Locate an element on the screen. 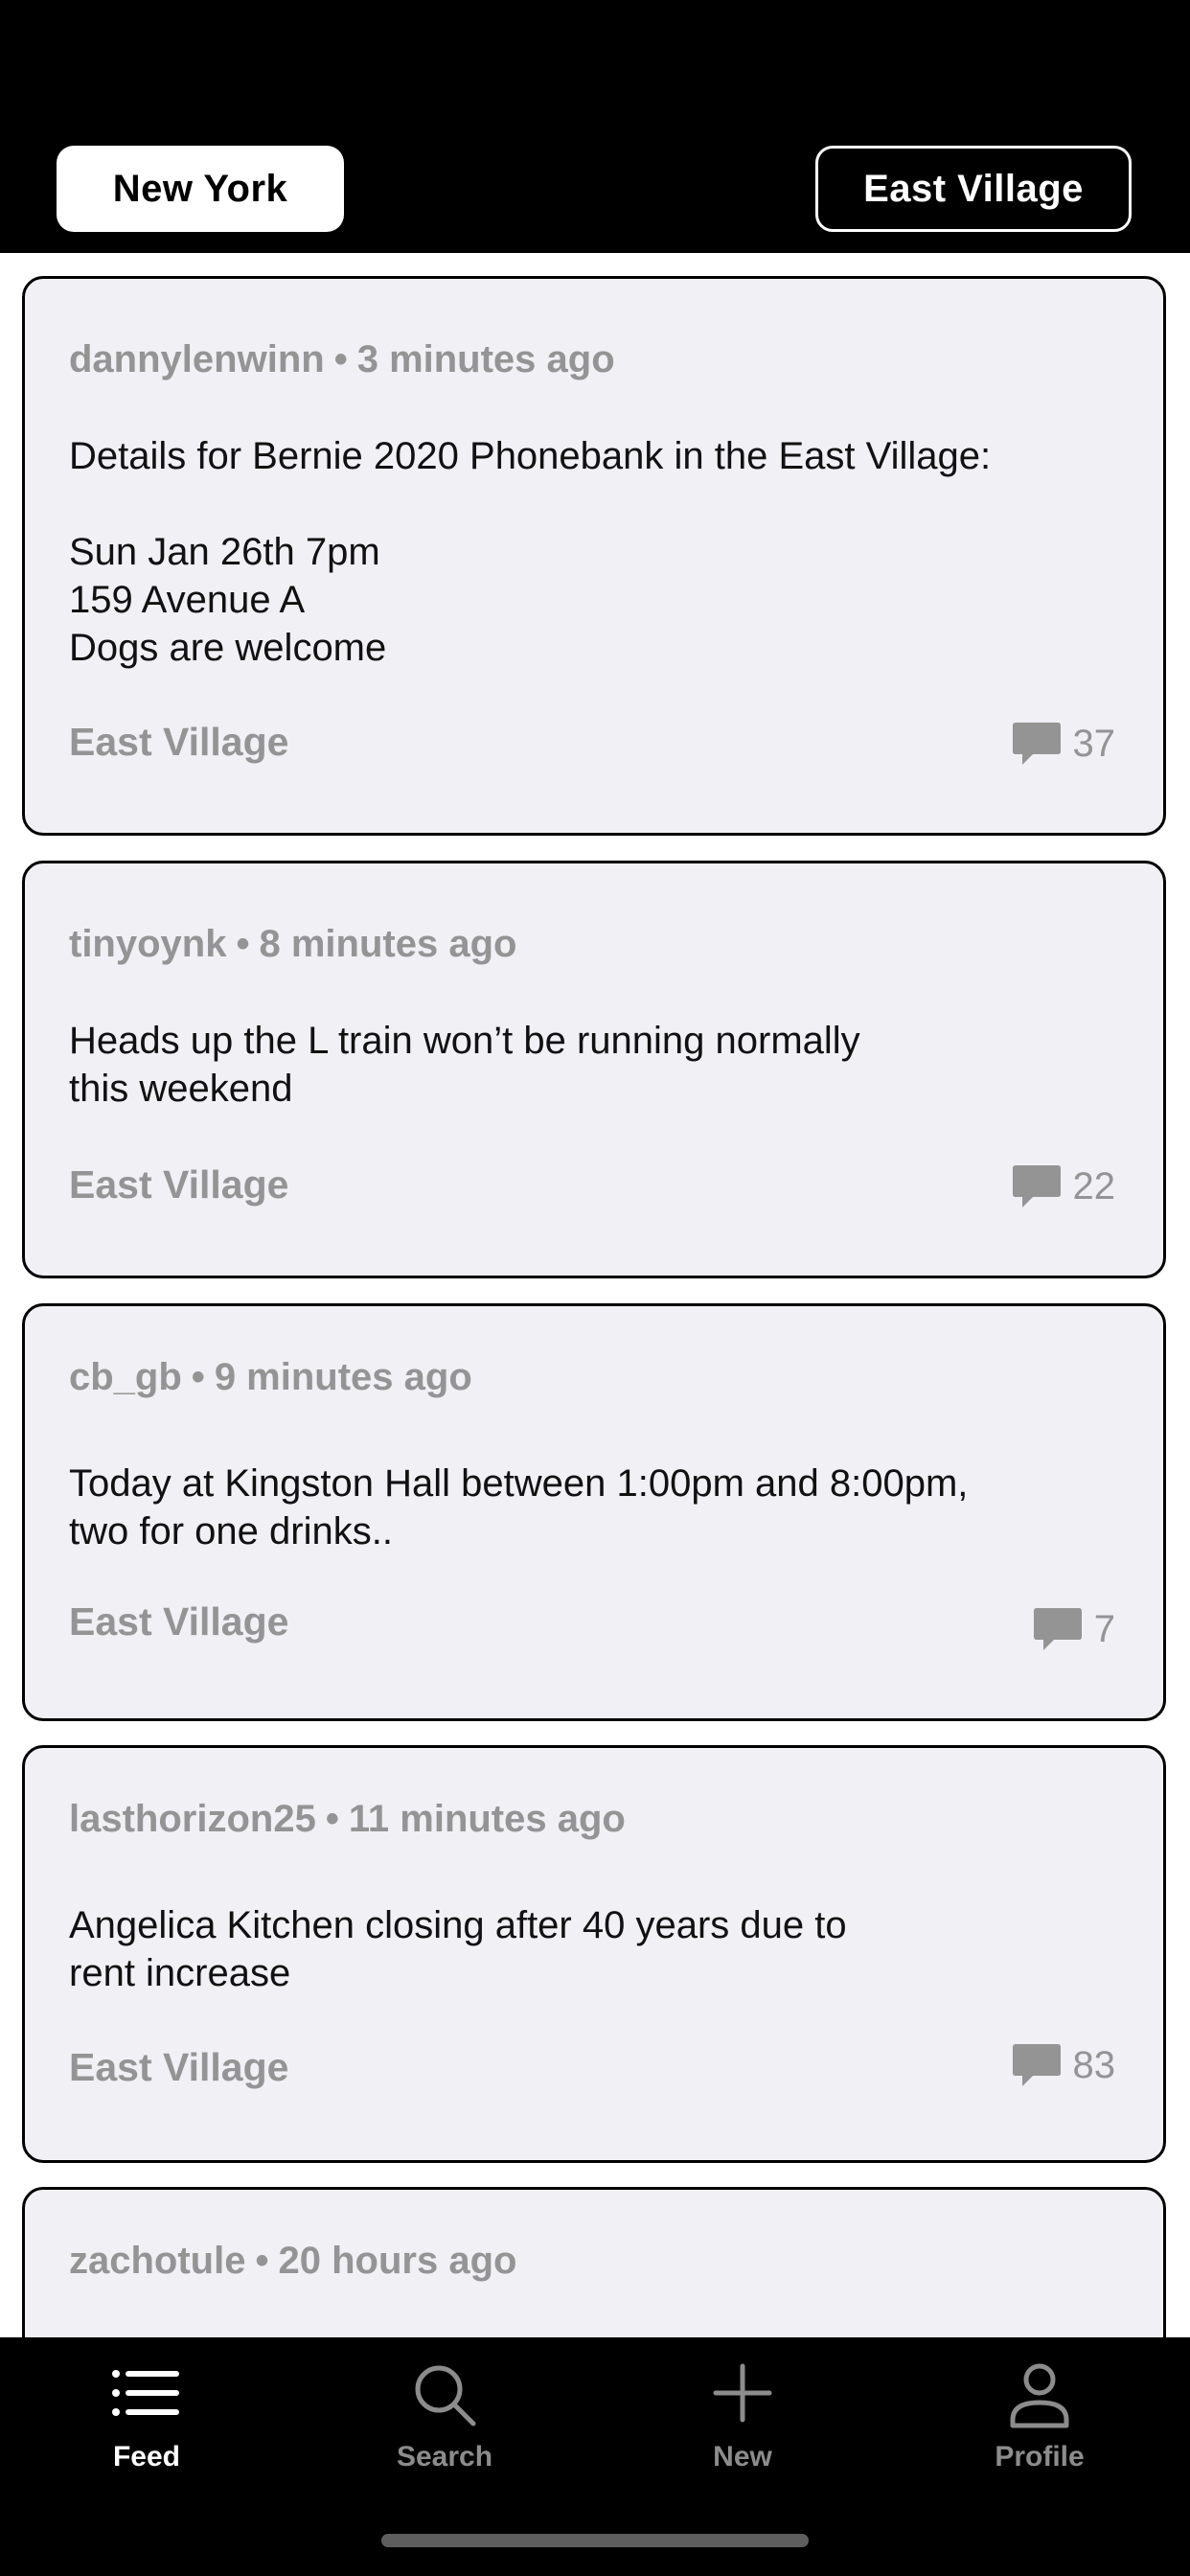 This screenshot has height=2576, width=1190. post-meta: zachotule • 20 hours ago is located at coordinates (293, 2261).